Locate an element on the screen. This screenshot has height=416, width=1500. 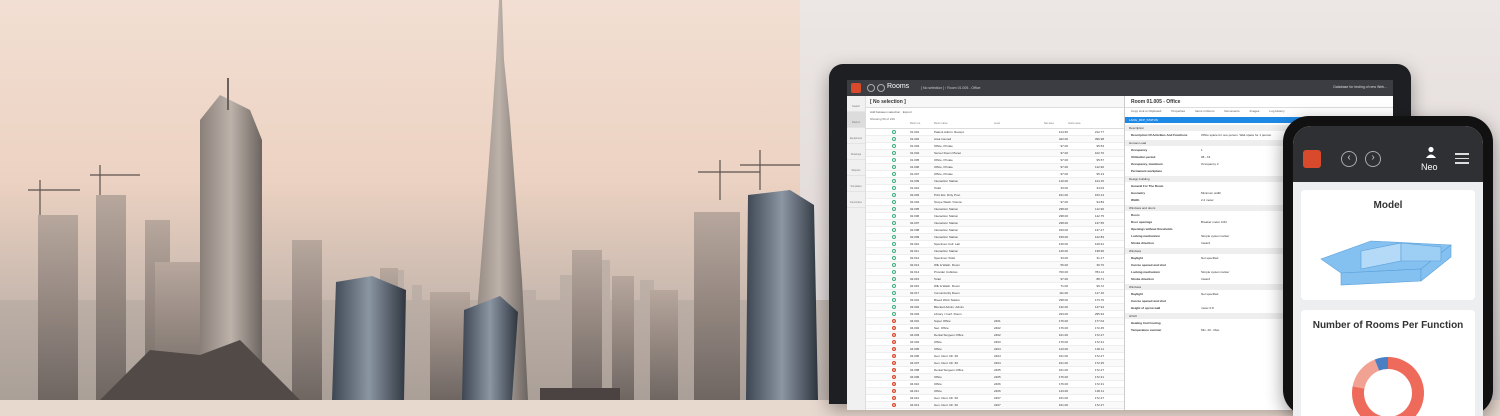
table-row: 01.006 Office, Private 97.00 112.90 is located at coordinates (995, 167).